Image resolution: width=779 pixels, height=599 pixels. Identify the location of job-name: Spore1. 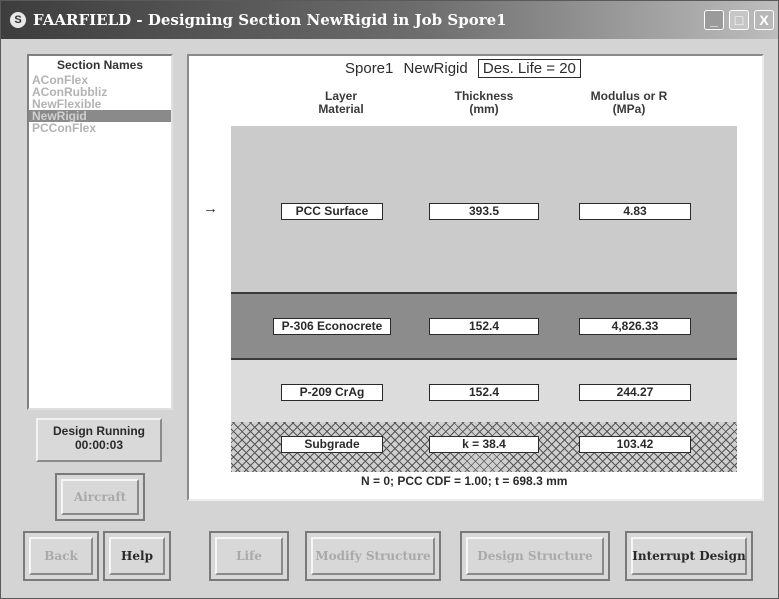
(369, 68).